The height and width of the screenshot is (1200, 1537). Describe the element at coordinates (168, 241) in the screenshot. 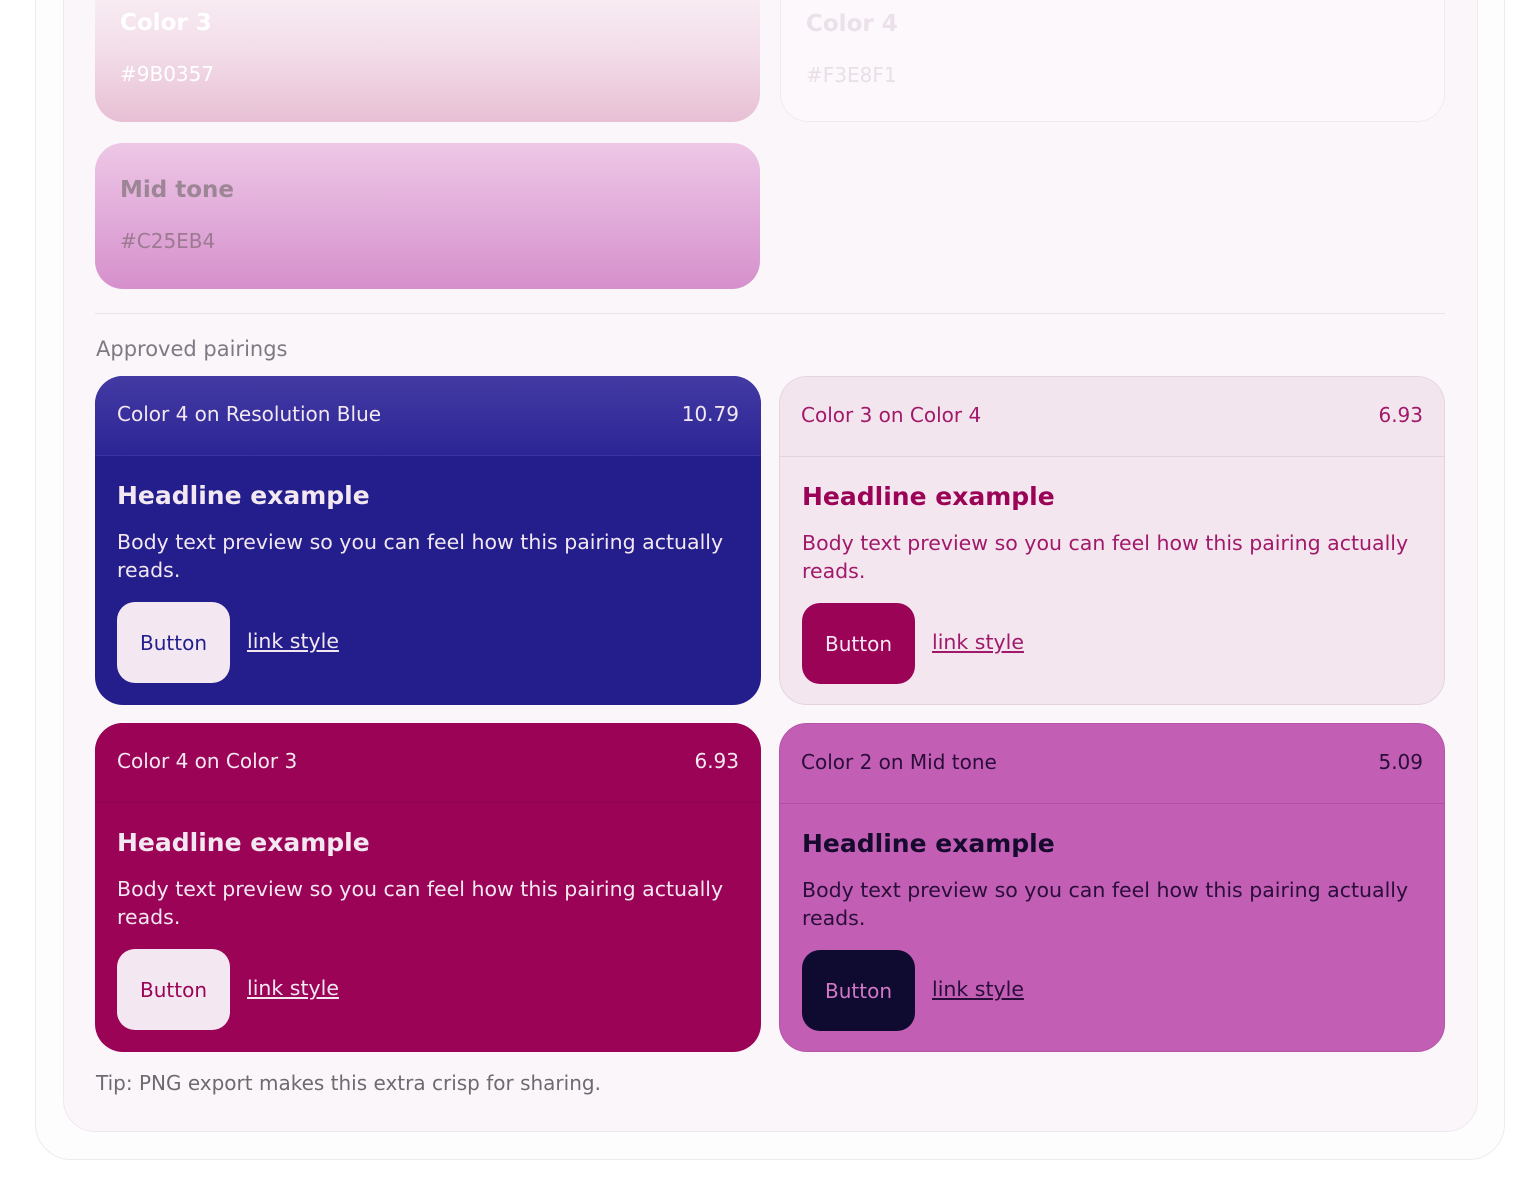

I see `swatch-hex: #C25EB4` at that location.